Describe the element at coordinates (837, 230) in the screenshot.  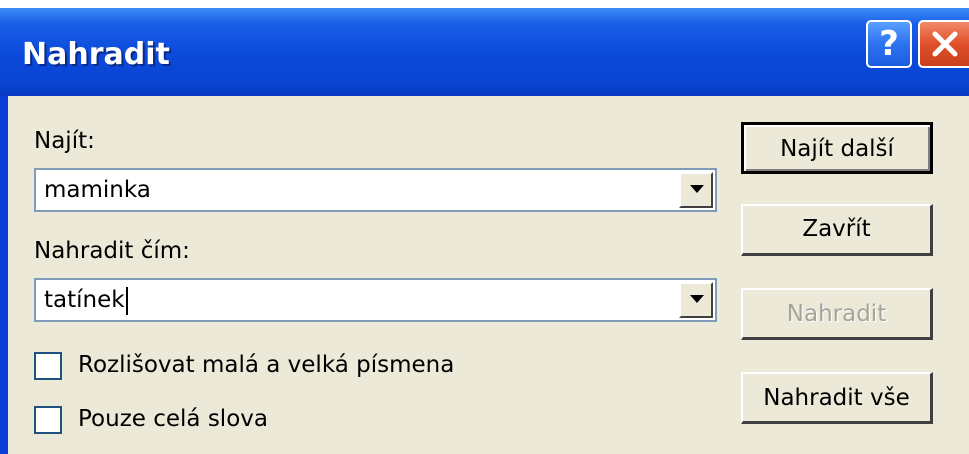
I see `close-button: Zavřít` at that location.